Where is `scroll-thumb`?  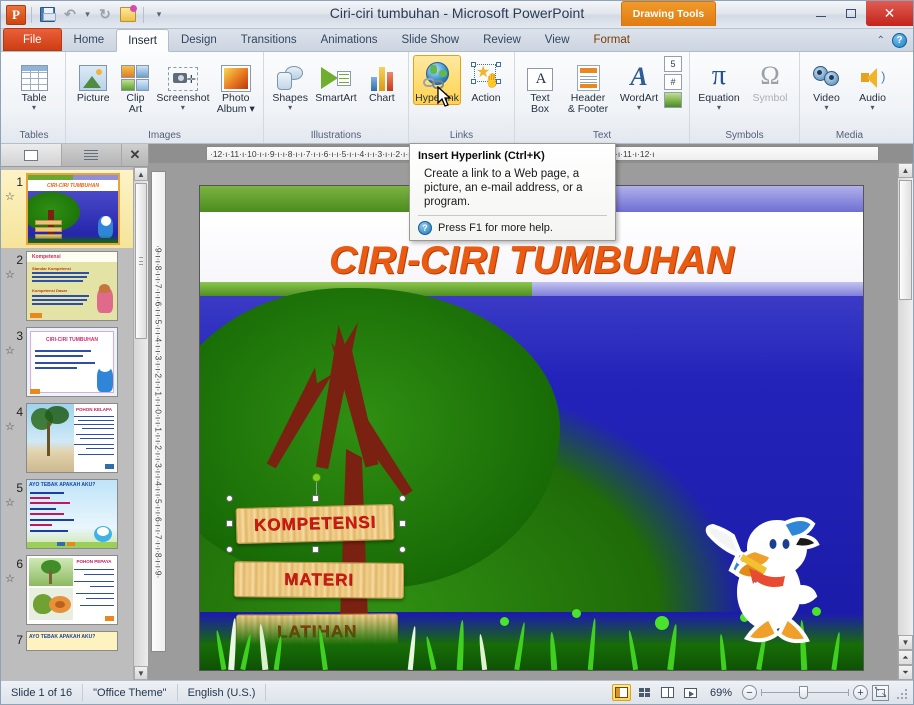 scroll-thumb is located at coordinates (905, 240).